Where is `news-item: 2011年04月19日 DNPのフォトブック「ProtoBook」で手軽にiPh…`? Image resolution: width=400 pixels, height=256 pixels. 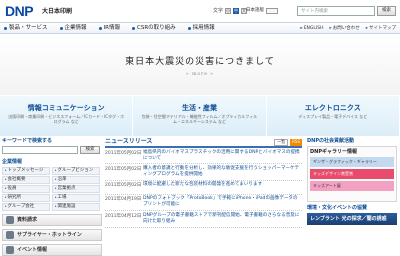 news-item: 2011年04月19日 DNPのフォトブック「ProtoBook」で手軽にiPh… is located at coordinates (203, 203).